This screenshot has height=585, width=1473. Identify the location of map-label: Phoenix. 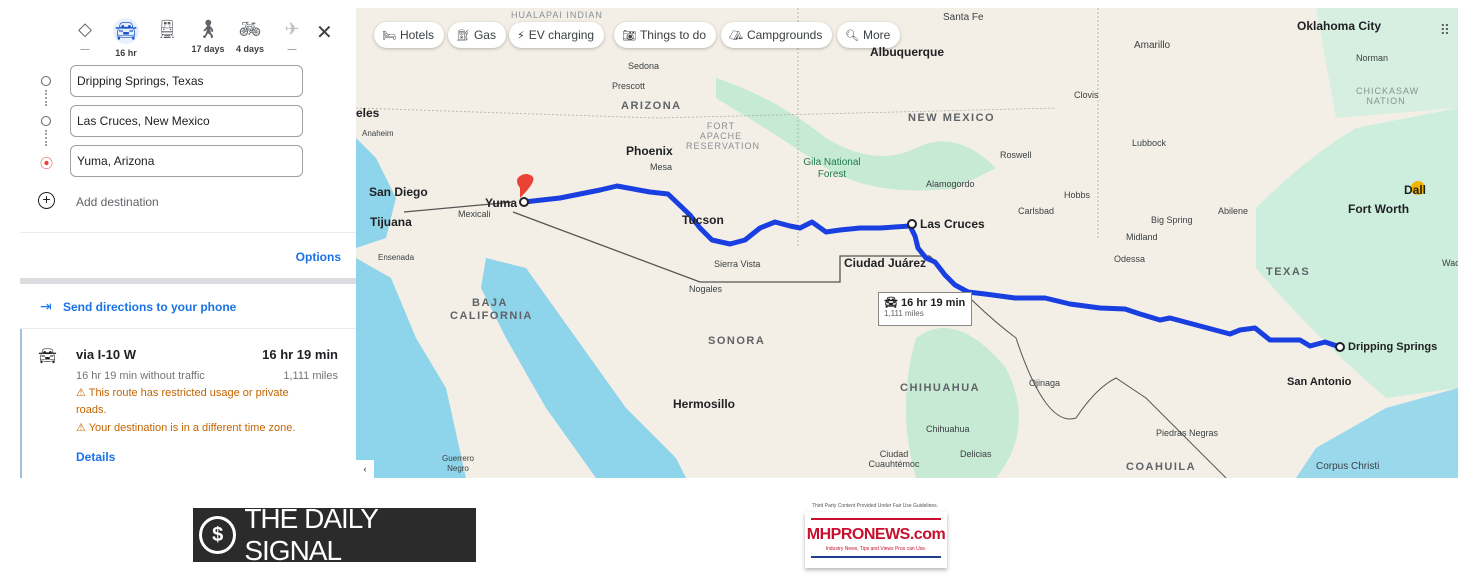
(649, 151).